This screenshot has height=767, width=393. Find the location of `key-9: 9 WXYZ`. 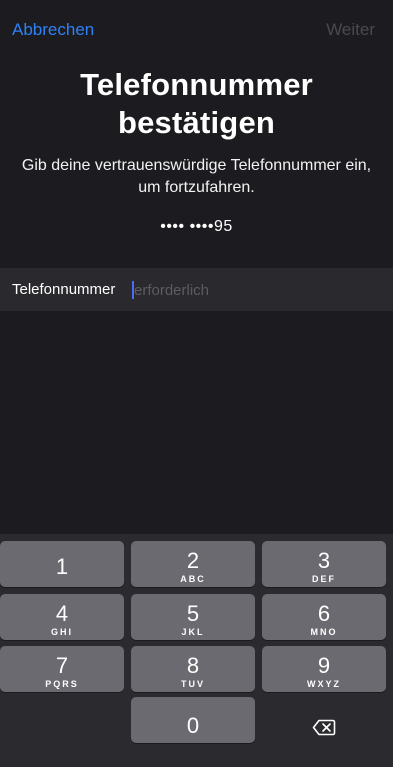

key-9: 9 WXYZ is located at coordinates (324, 669).